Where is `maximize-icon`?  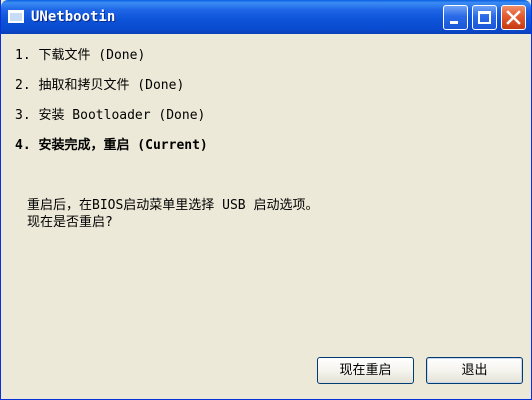
maximize-icon is located at coordinates (484, 17).